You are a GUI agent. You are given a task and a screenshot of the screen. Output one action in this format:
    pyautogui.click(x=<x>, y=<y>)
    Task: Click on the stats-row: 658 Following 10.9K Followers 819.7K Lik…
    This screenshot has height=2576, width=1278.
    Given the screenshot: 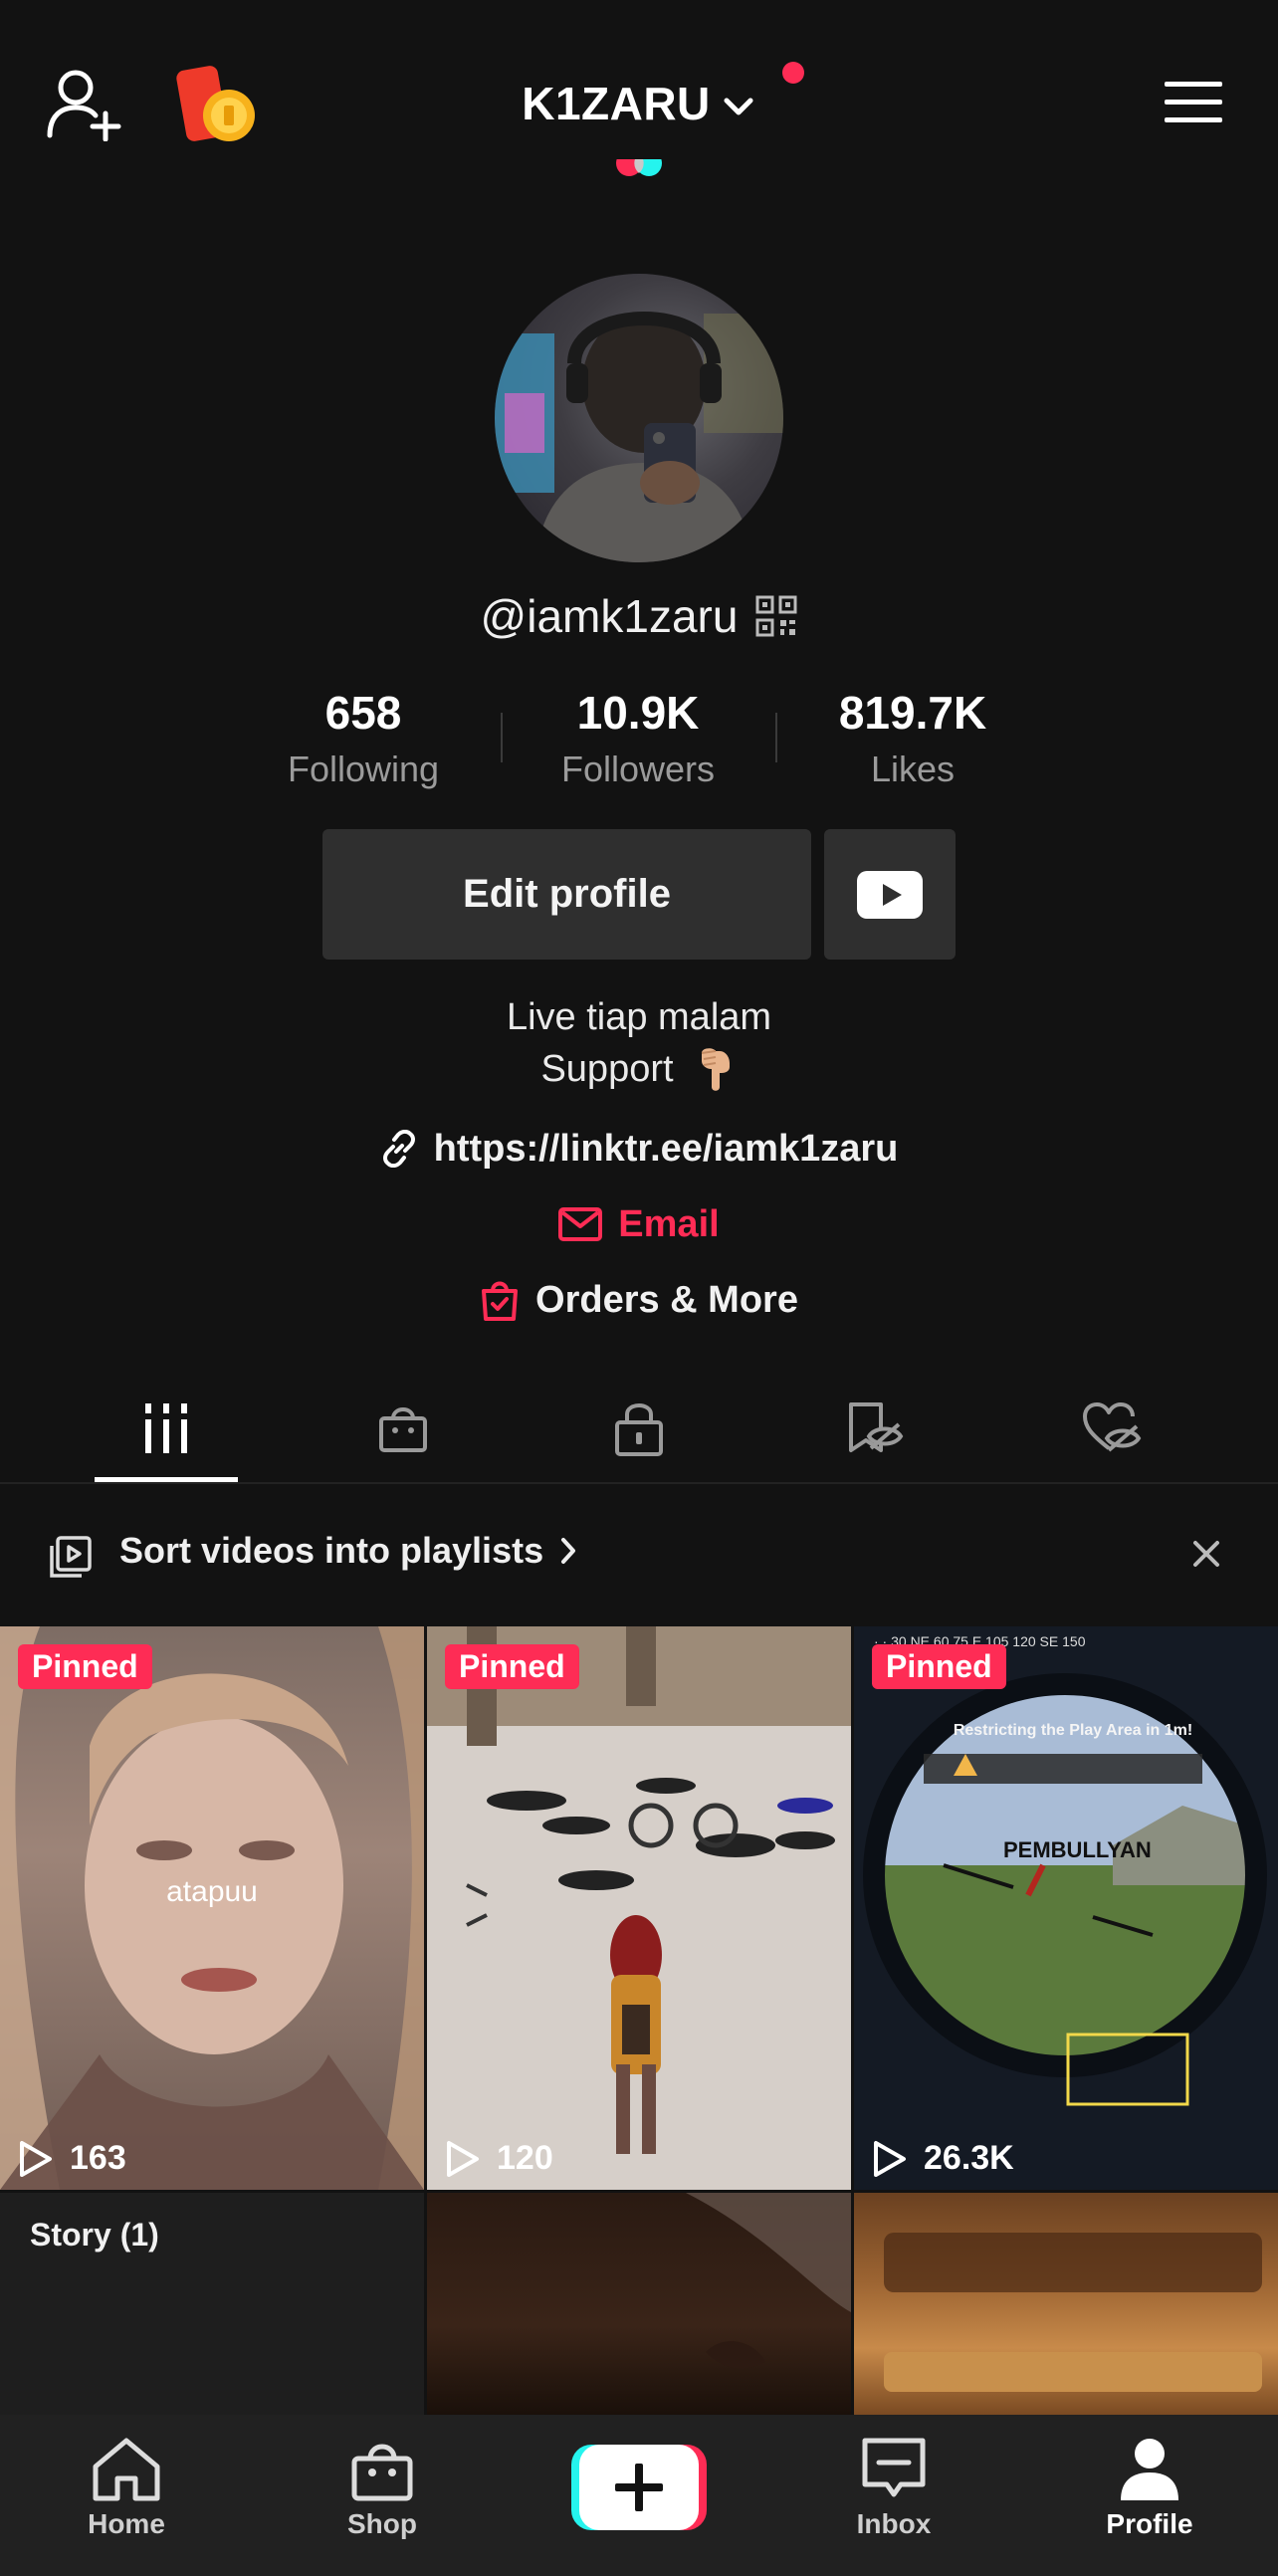 What is the action you would take?
    pyautogui.click(x=639, y=737)
    